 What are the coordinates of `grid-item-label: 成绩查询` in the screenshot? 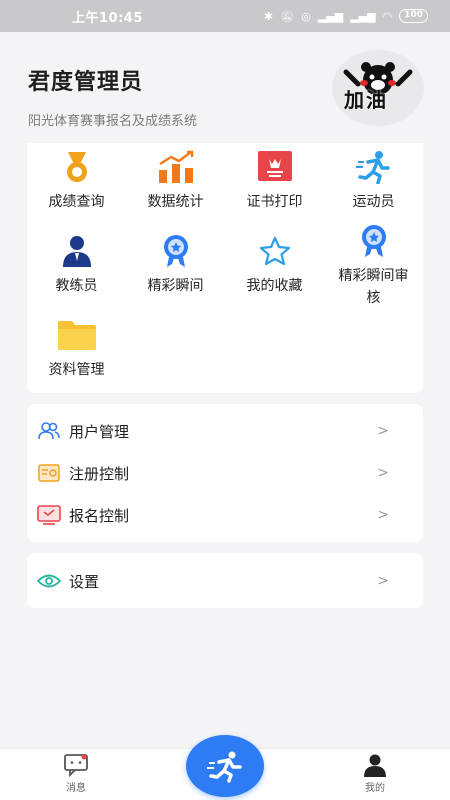 It's located at (76, 202).